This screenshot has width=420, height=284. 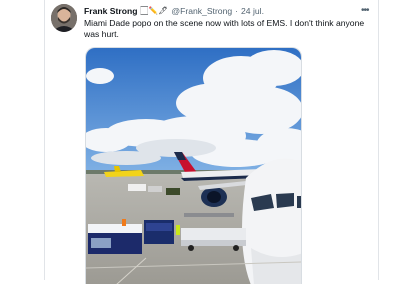 What do you see at coordinates (44, 140) in the screenshot?
I see `left-column-border` at bounding box center [44, 140].